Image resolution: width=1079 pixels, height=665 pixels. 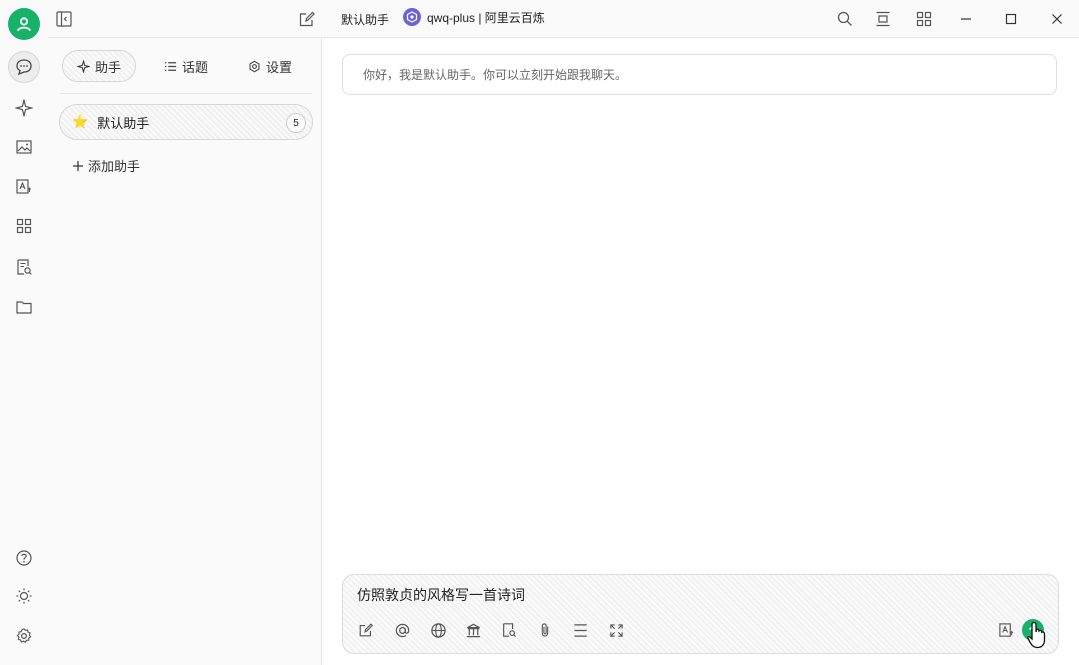 I want to click on tab-topics-label: 话题, so click(x=195, y=67).